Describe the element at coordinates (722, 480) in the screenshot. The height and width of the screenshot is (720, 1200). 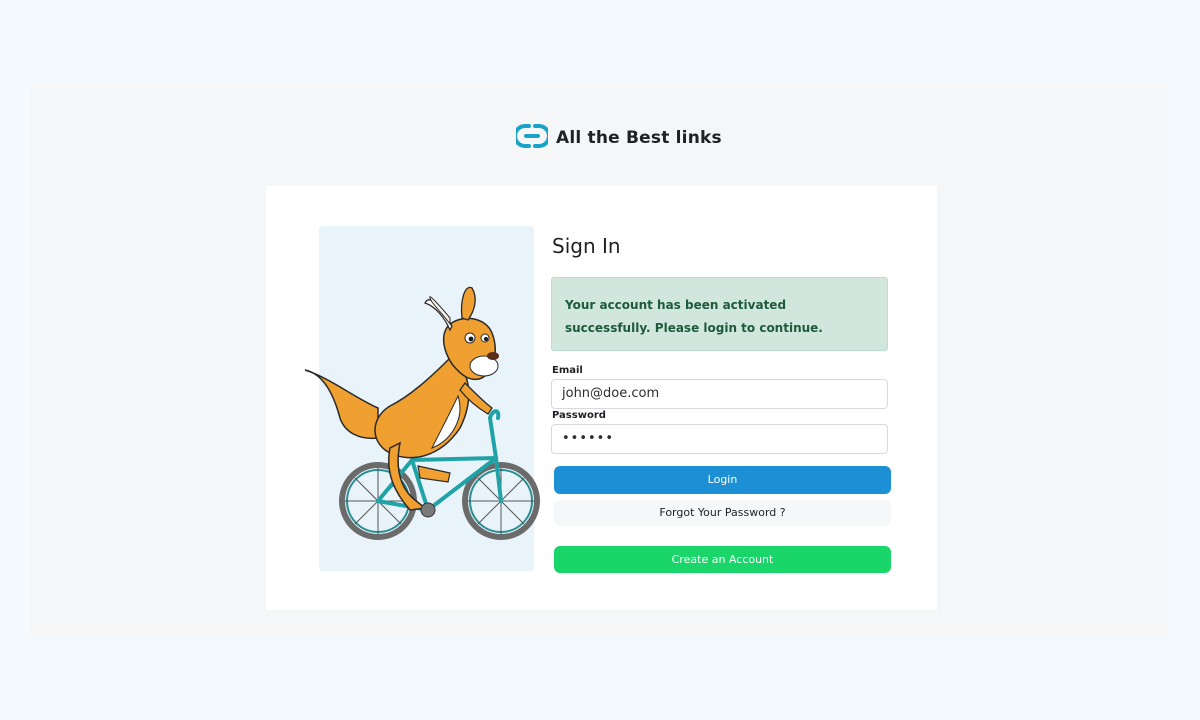
I see `login-button: Login` at that location.